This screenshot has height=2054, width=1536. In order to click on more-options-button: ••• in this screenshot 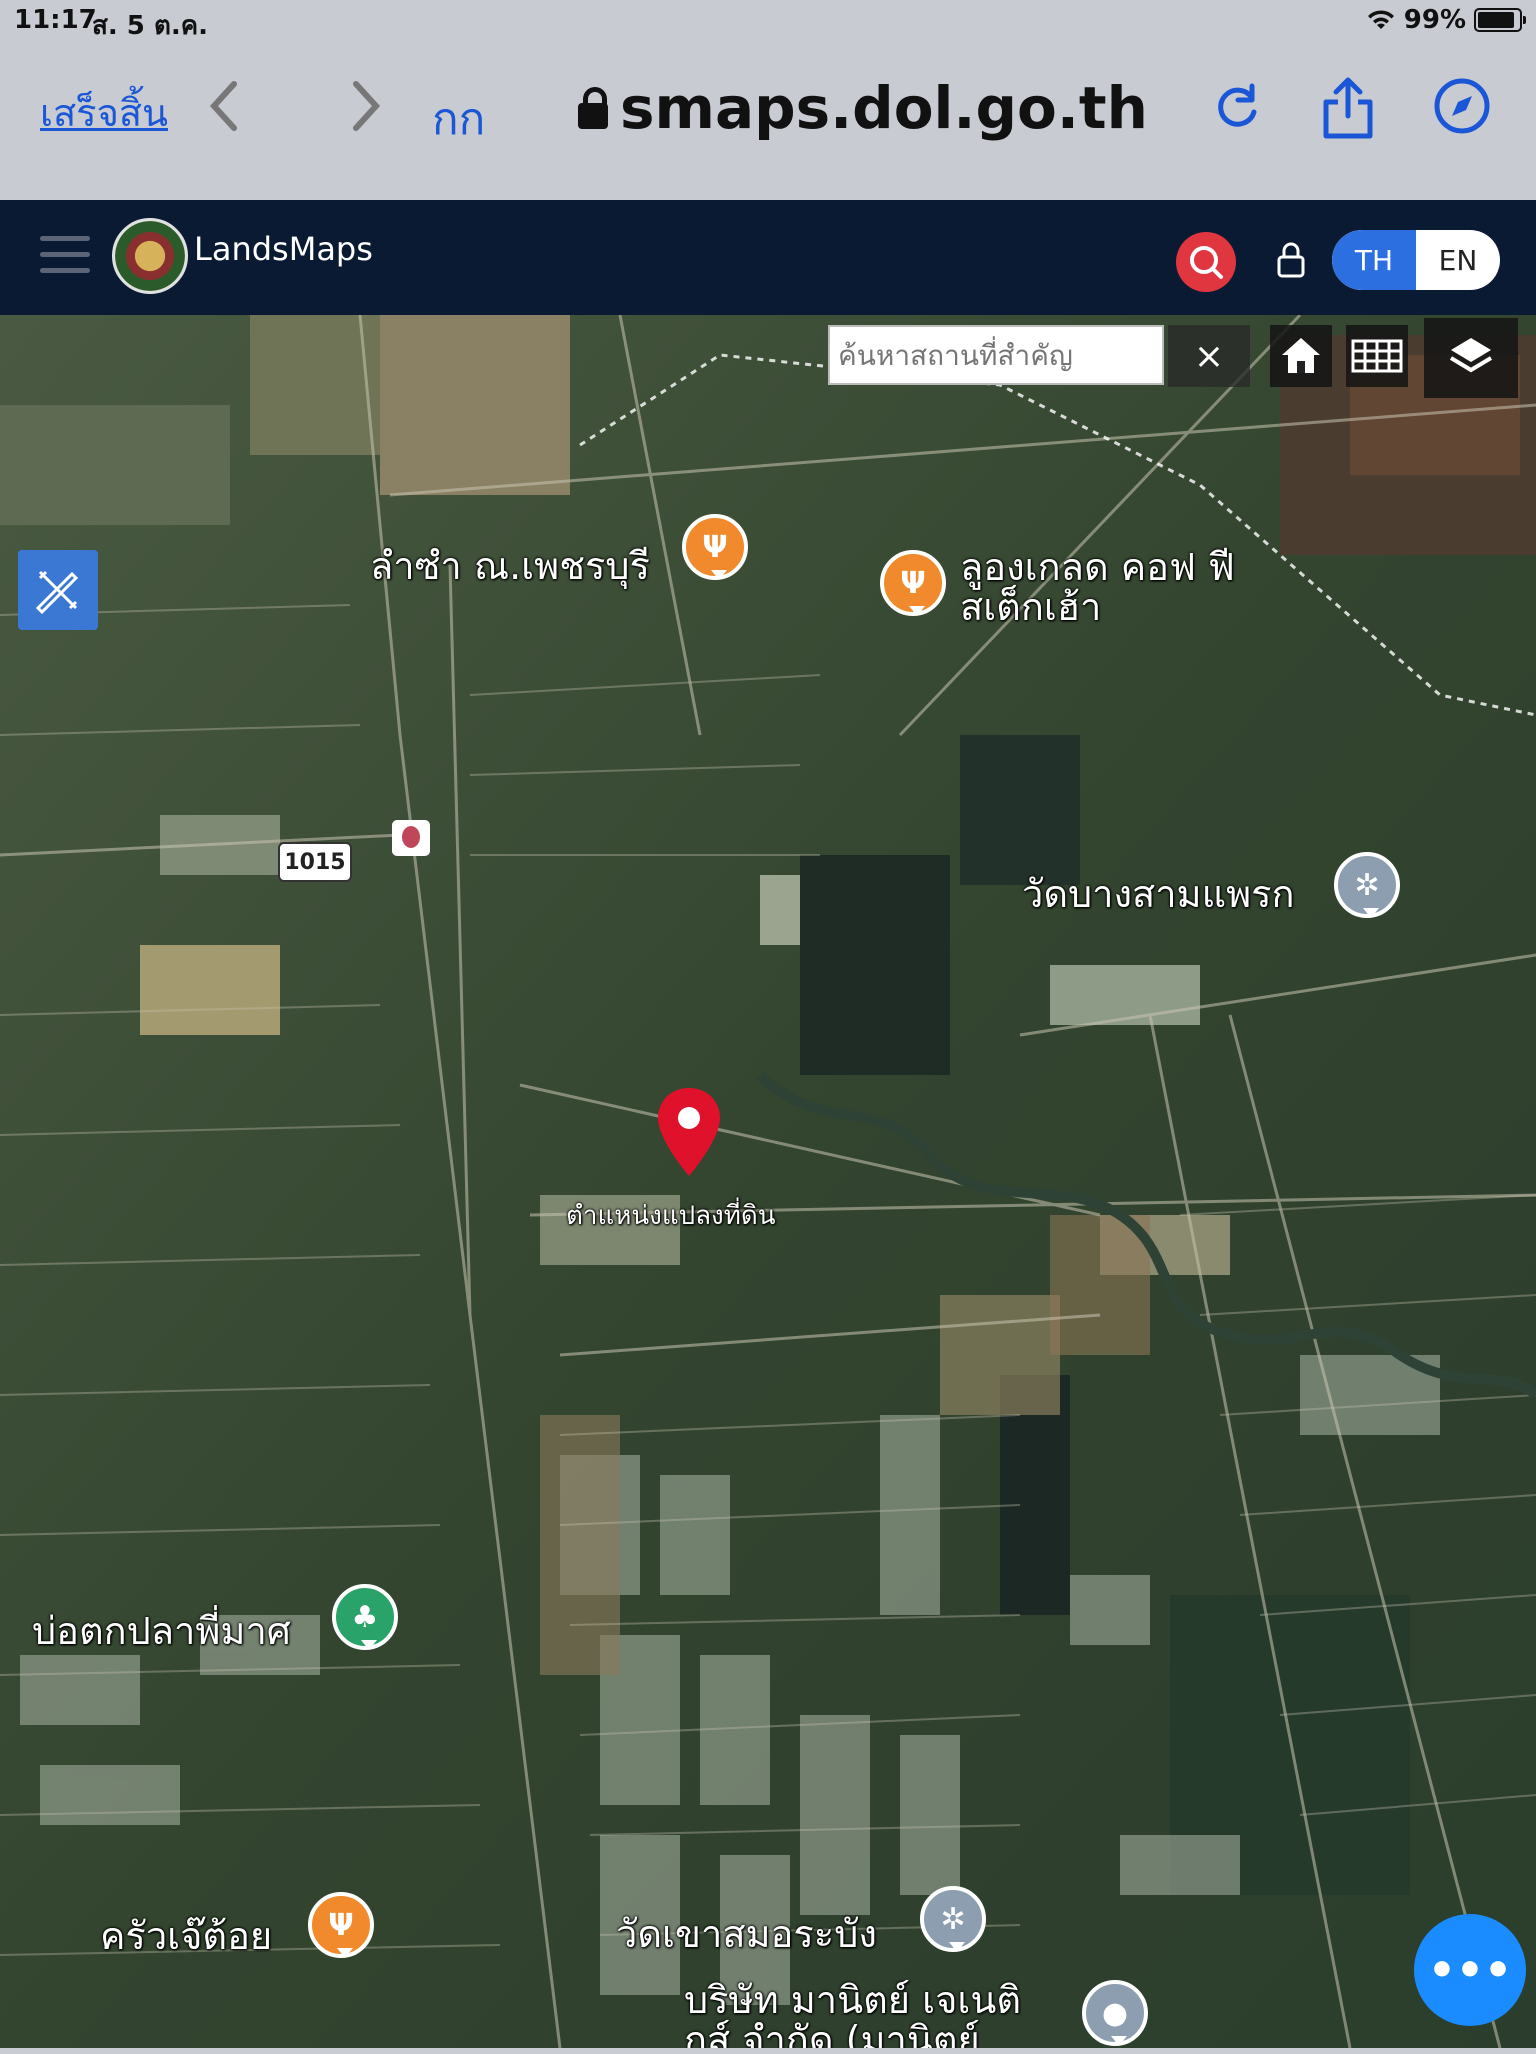, I will do `click(1470, 1970)`.